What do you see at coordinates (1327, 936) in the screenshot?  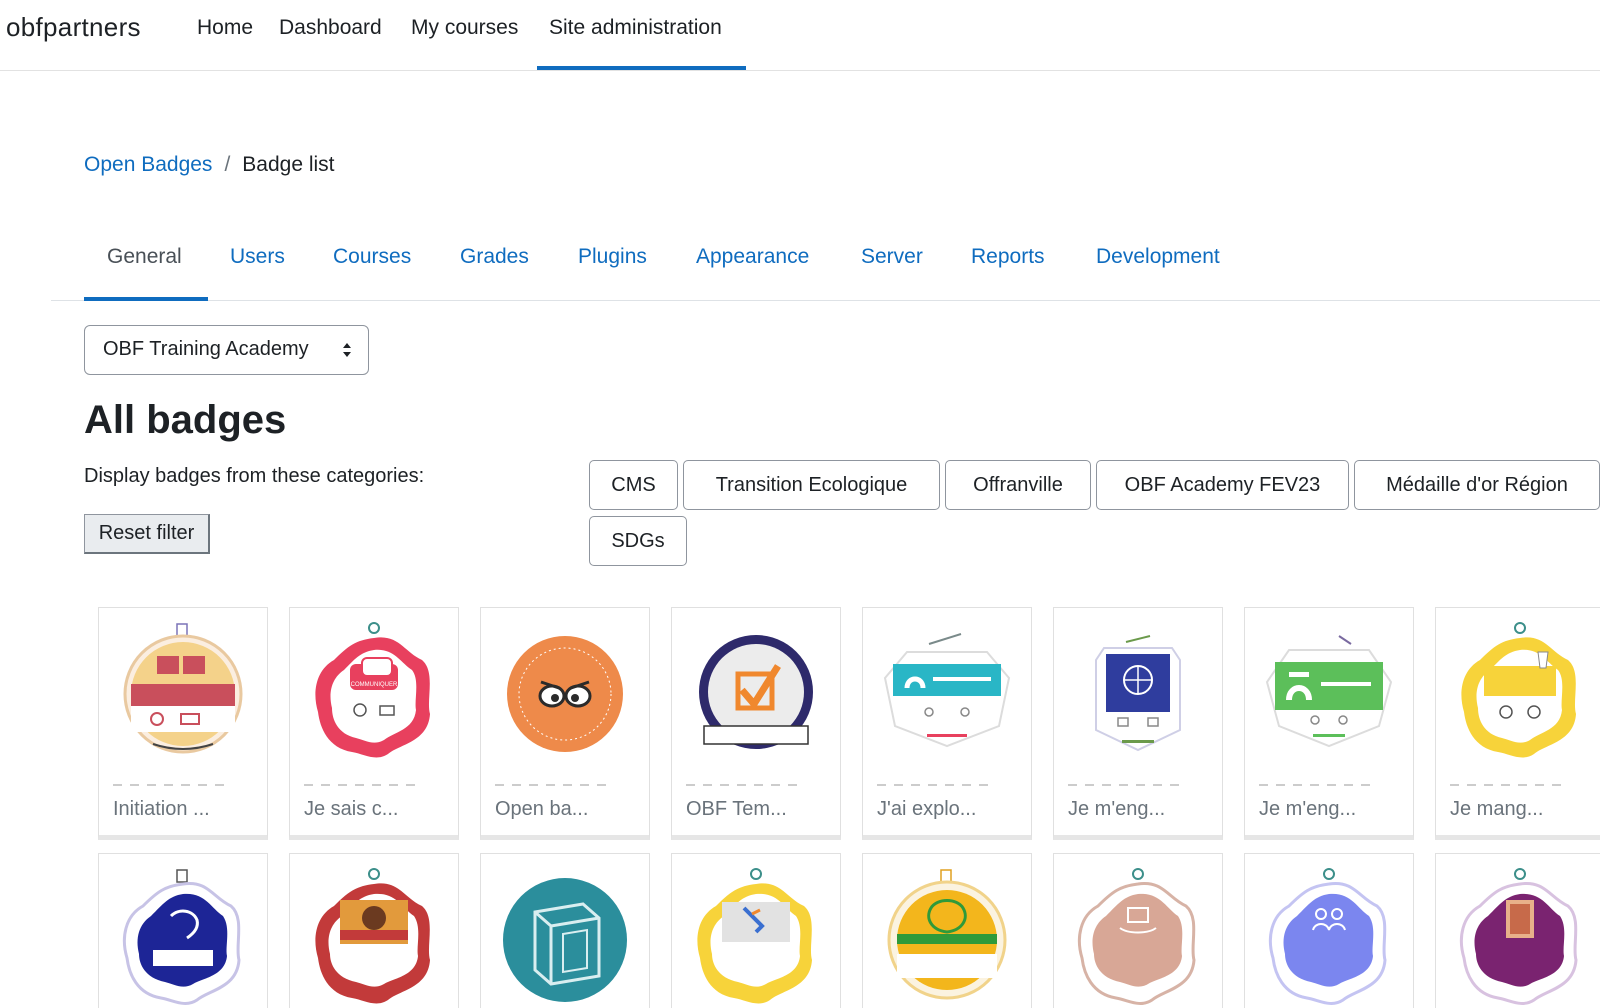 I see `badge-cooperation-icon` at bounding box center [1327, 936].